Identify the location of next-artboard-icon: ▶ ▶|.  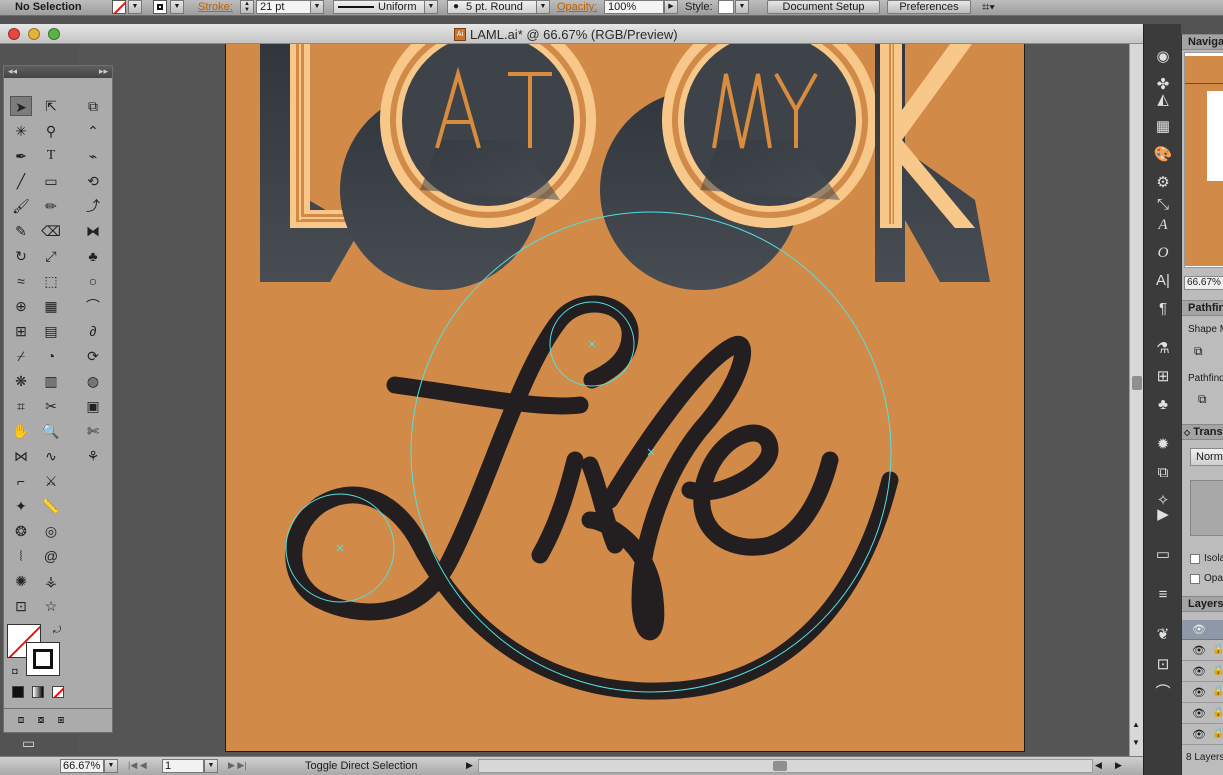
(237, 765).